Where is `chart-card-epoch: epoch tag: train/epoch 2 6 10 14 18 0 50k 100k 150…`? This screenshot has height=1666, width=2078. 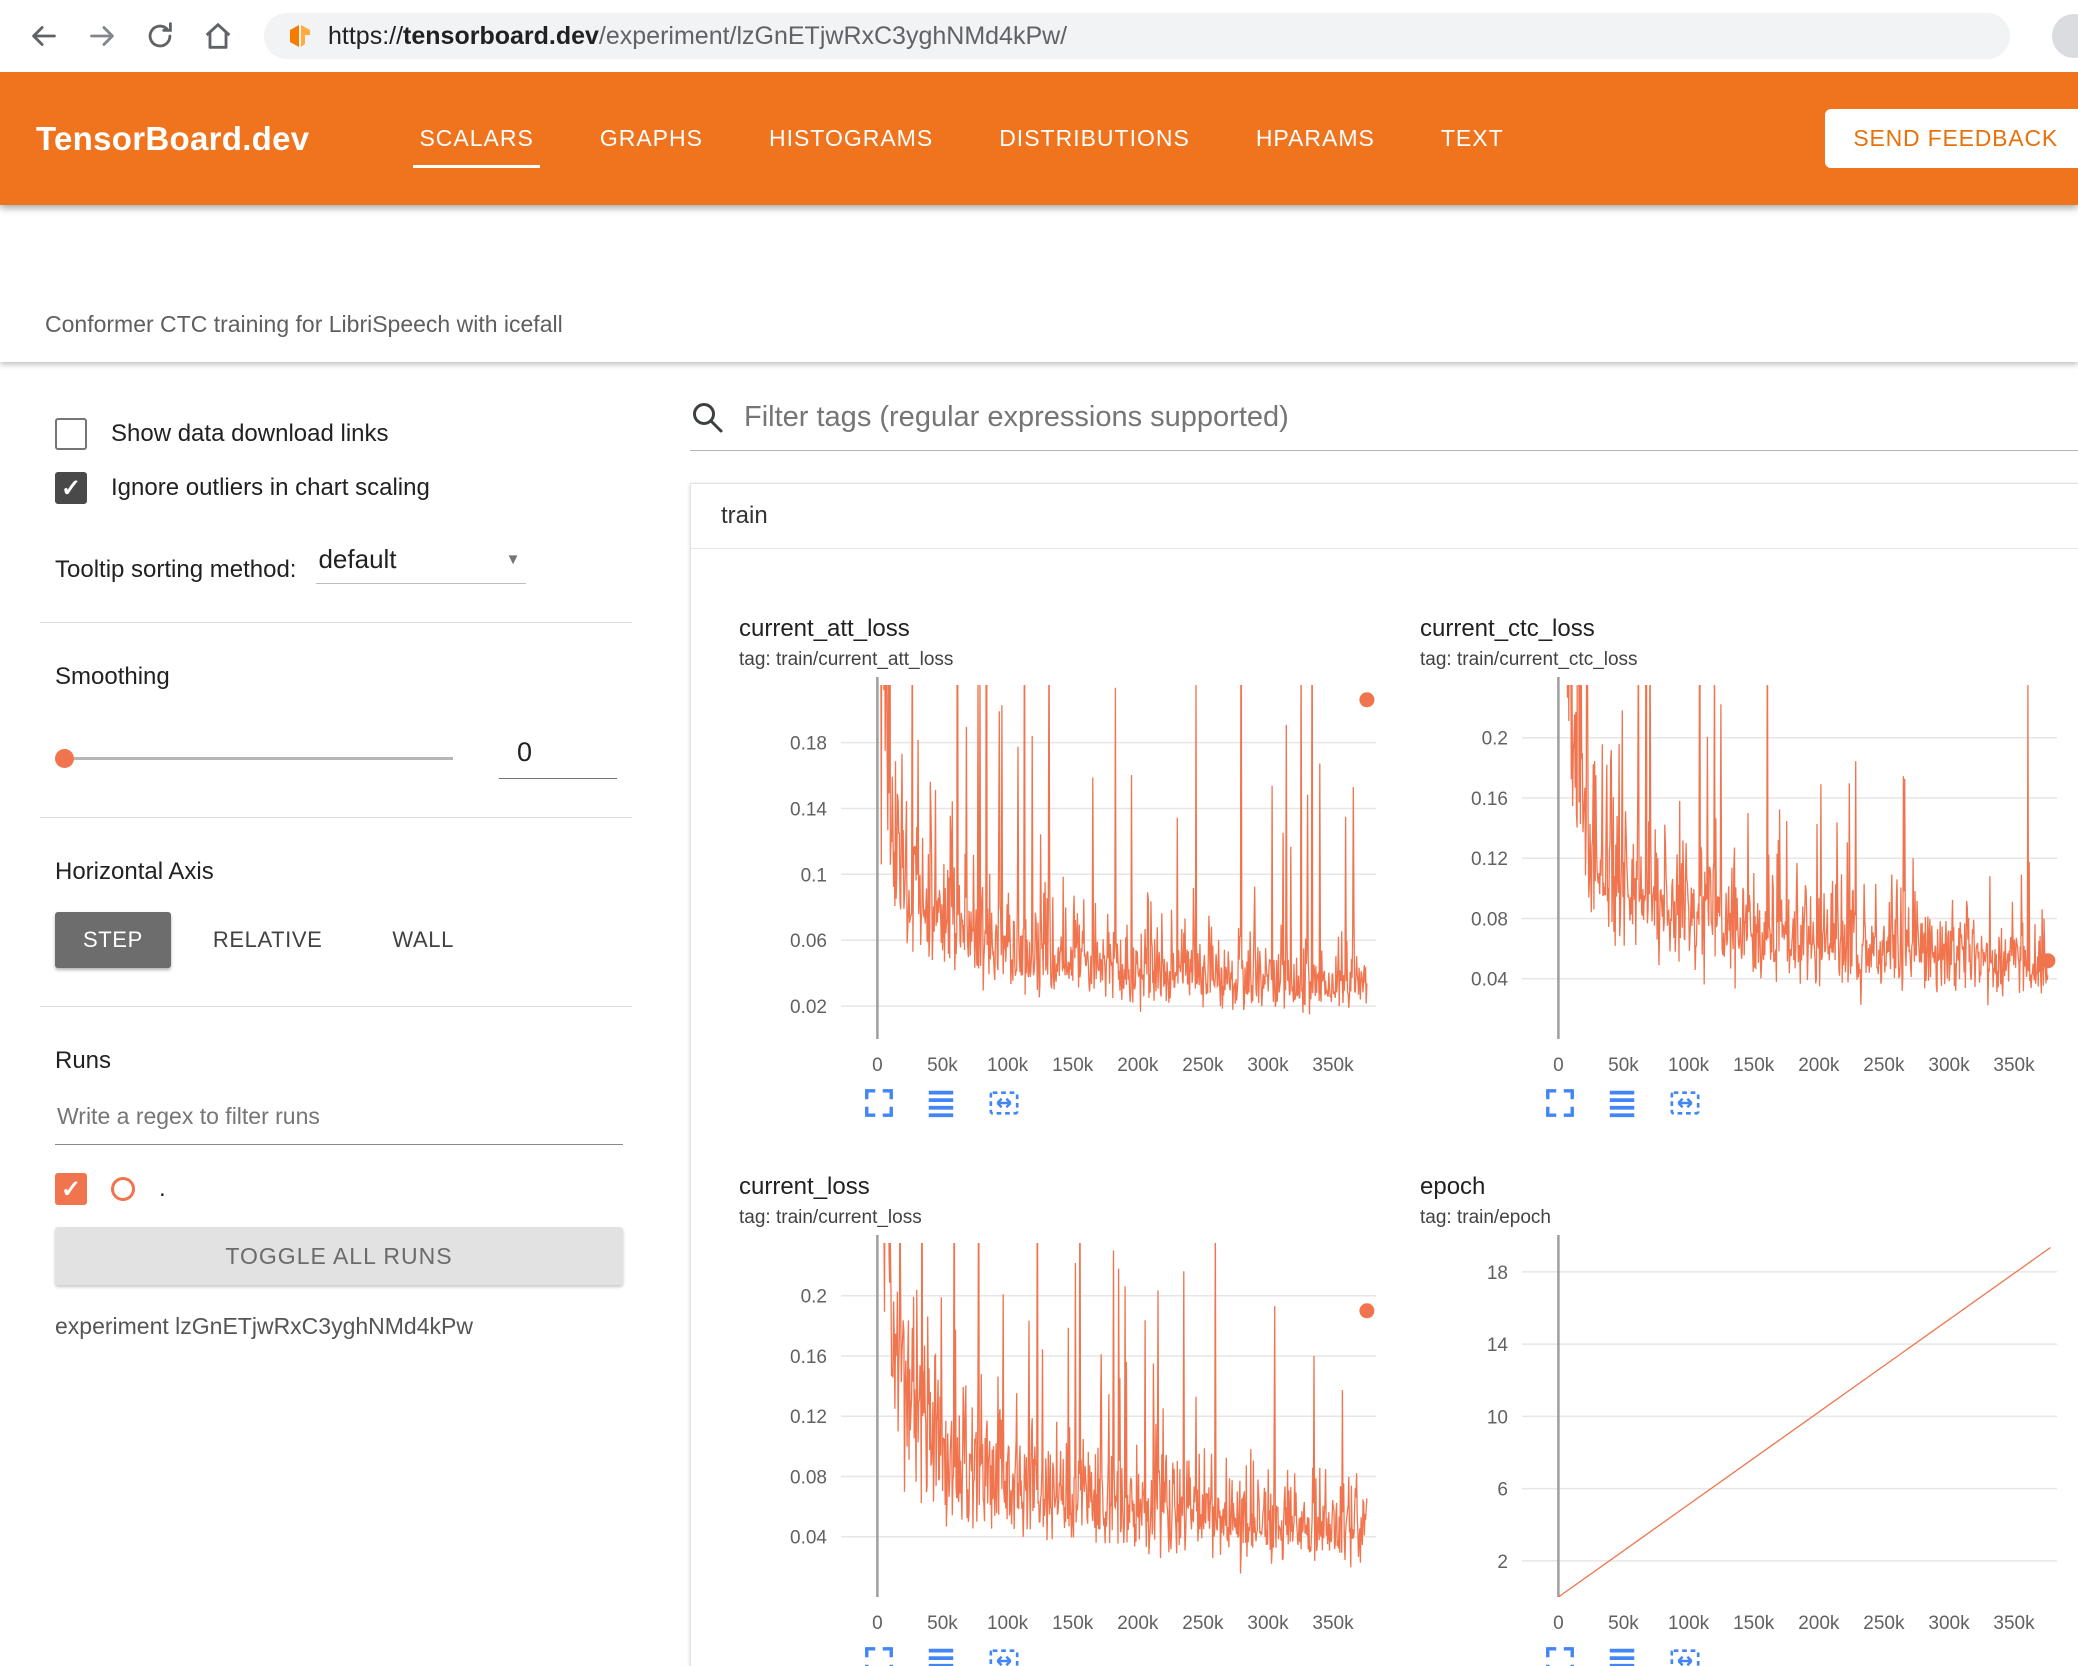
chart-card-epoch: epoch tag: train/epoch 2 6 10 14 18 0 50k 100k 150… is located at coordinates (1731, 1404).